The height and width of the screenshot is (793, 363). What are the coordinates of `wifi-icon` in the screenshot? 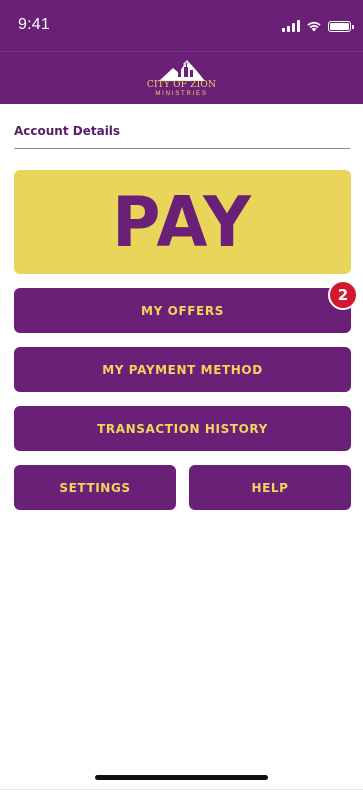 It's located at (314, 26).